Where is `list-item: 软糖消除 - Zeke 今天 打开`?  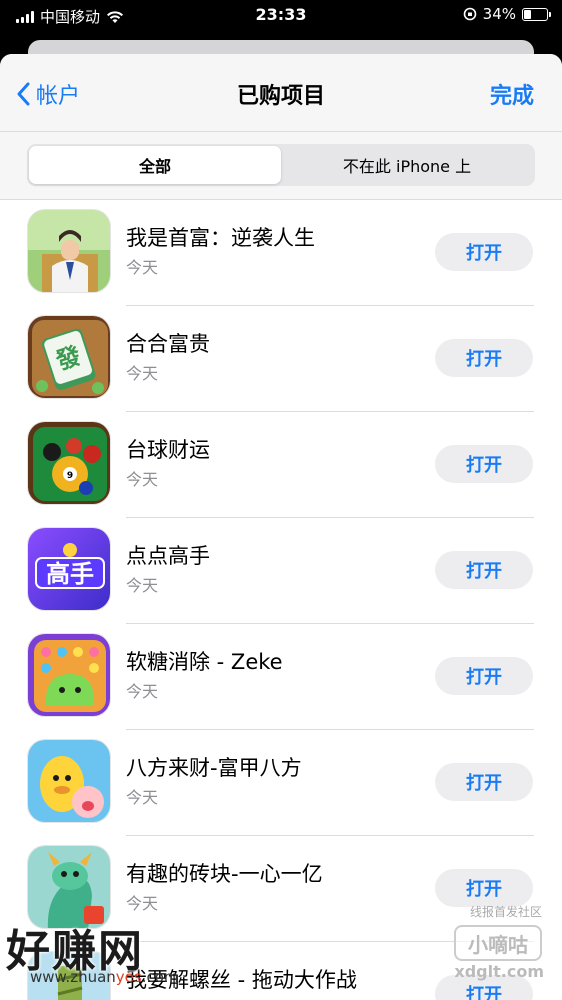 list-item: 软糖消除 - Zeke 今天 打开 is located at coordinates (281, 677).